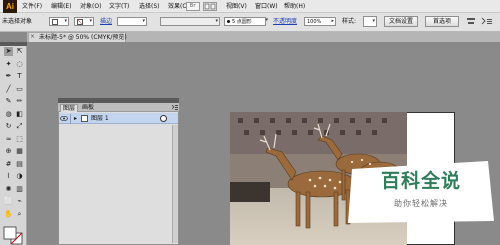  What do you see at coordinates (19, 126) in the screenshot?
I see `scale-icon: ⤢` at bounding box center [19, 126].